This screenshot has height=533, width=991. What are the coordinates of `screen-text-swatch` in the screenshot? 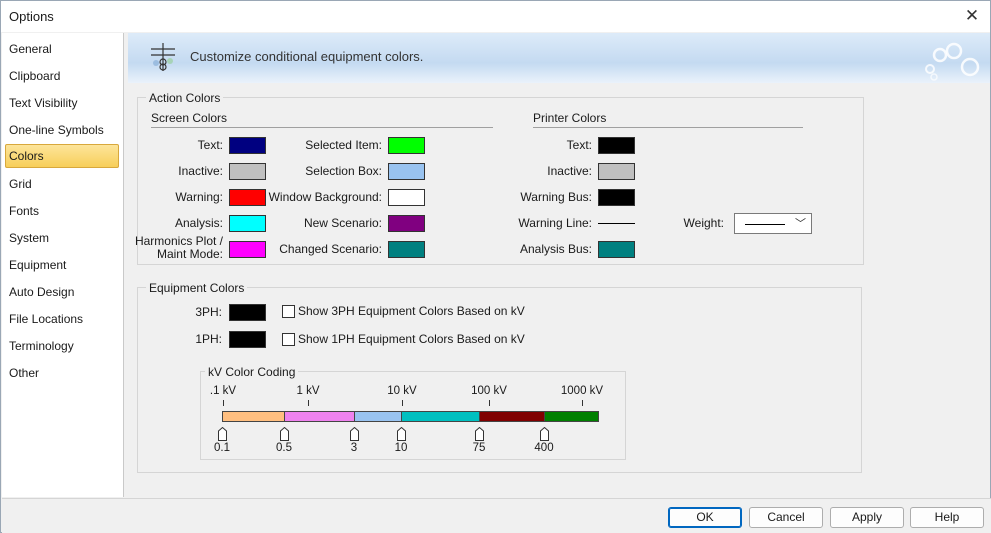 It's located at (247, 145).